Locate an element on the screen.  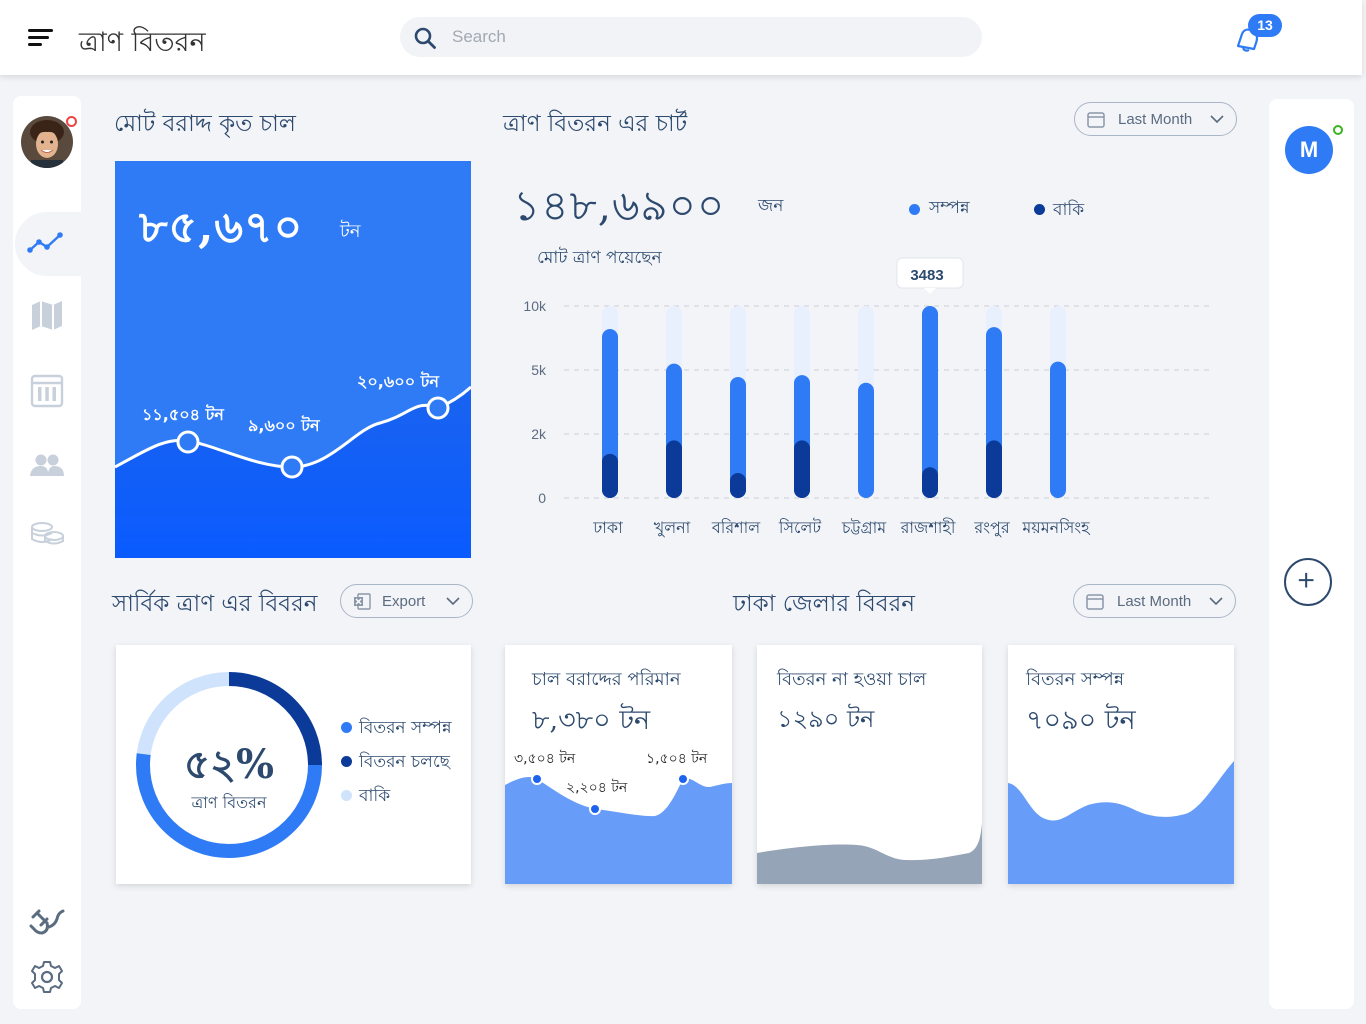
rice-point-label: ১১,৫০৪ টন is located at coordinates (183, 414).